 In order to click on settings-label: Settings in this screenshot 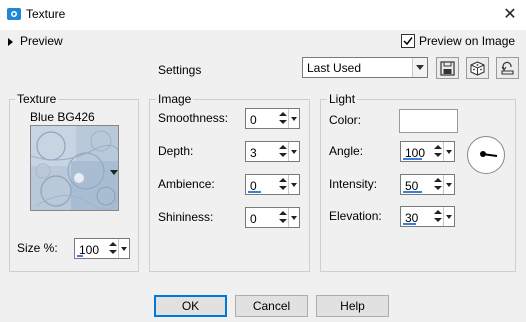, I will do `click(180, 70)`.